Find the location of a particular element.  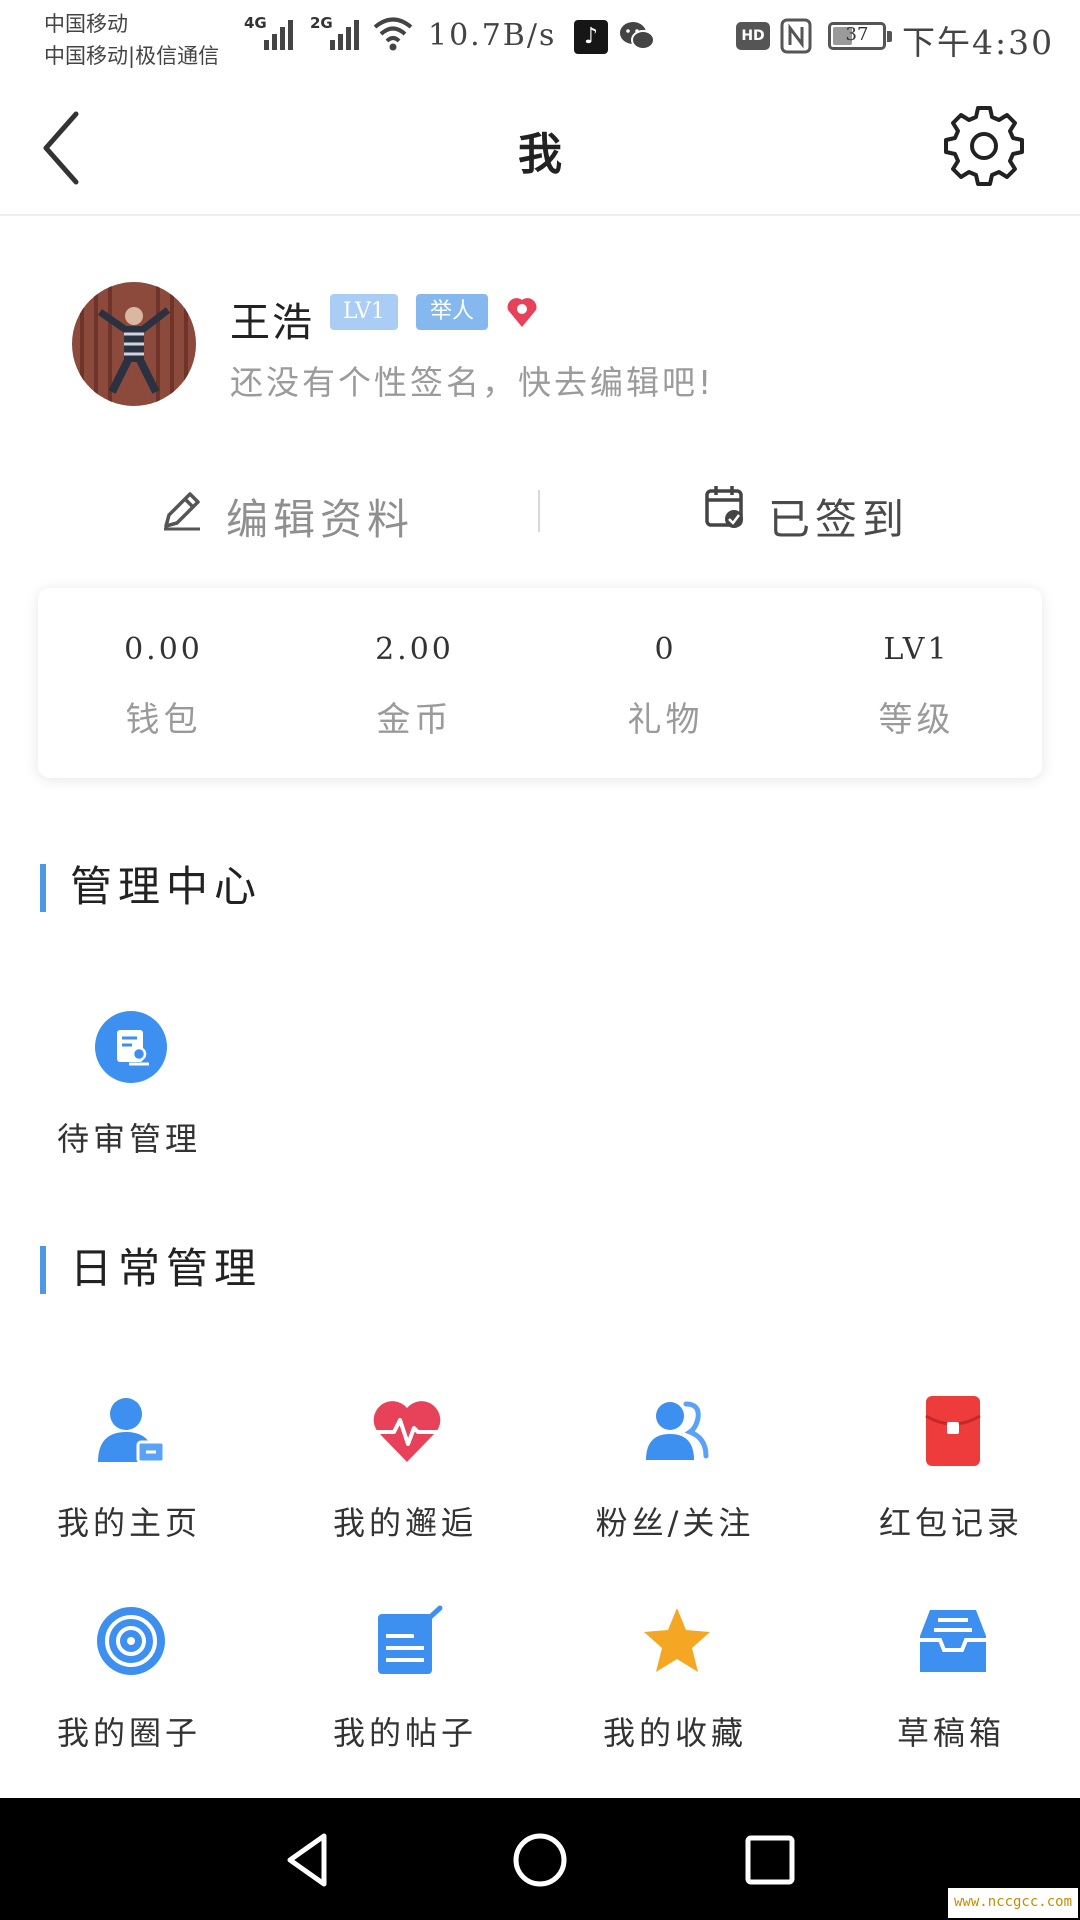

user-signature: 还没有个性签名，快去编辑吧! is located at coordinates (472, 380).